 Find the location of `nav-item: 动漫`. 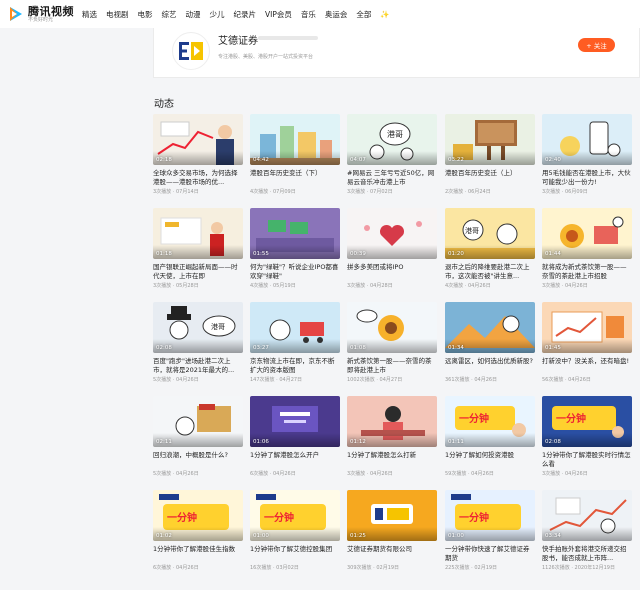

nav-item: 动漫 is located at coordinates (193, 14).